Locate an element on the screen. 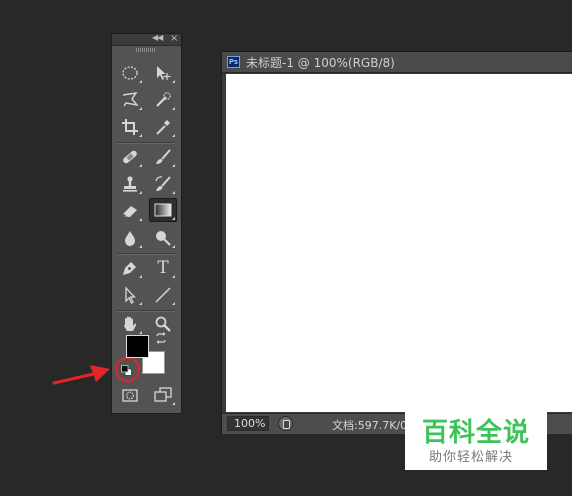 Image resolution: width=572 pixels, height=496 pixels. gradient-icon is located at coordinates (163, 210).